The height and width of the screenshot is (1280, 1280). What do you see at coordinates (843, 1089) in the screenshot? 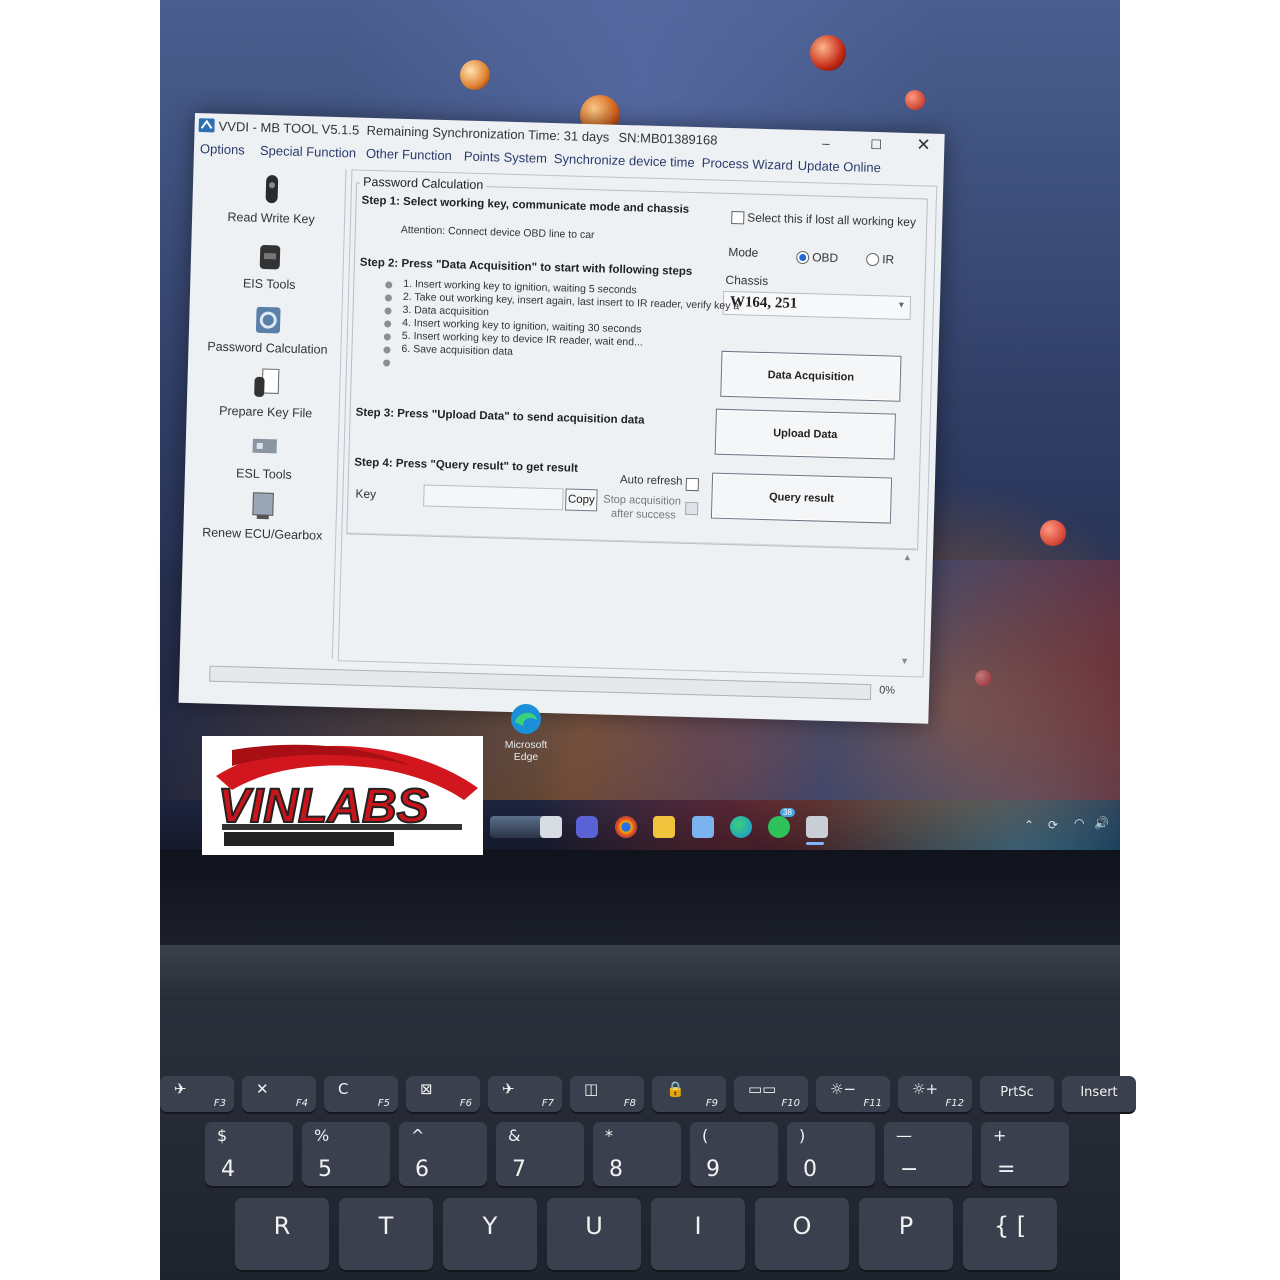
I see `function-key-icon: ☼−` at bounding box center [843, 1089].